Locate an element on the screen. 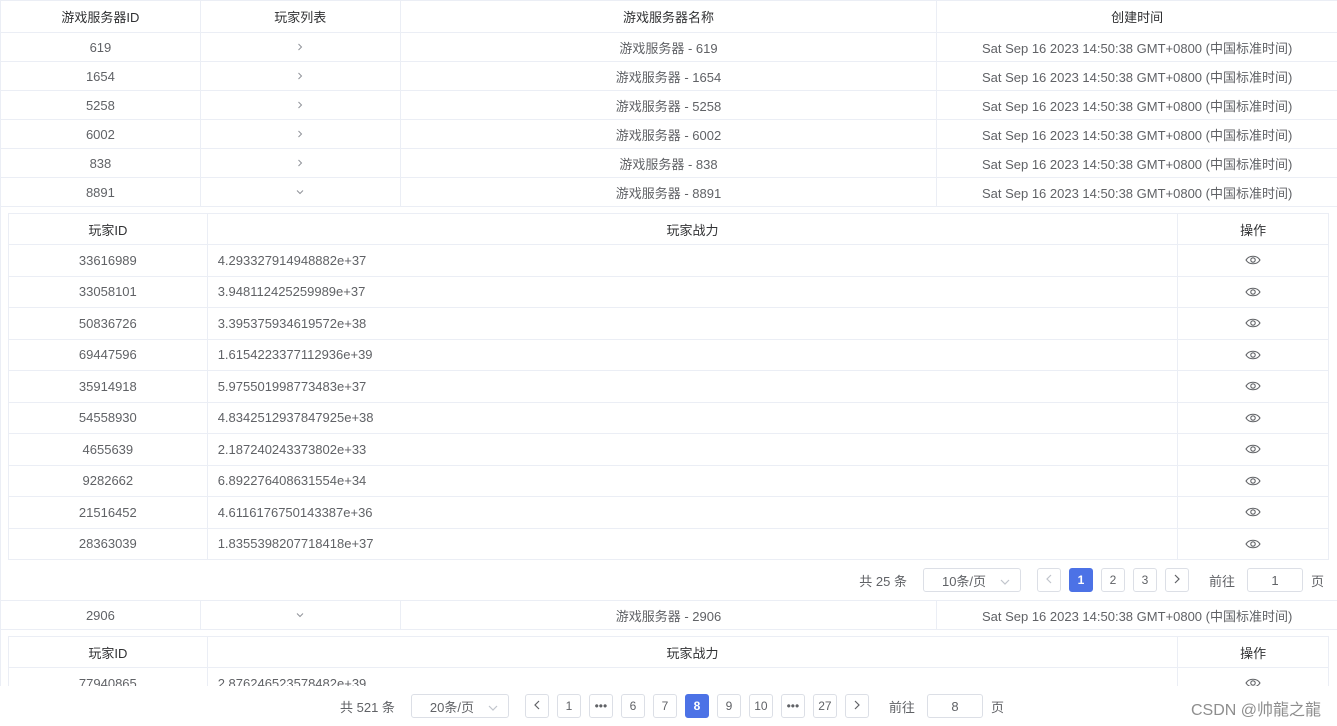 The height and width of the screenshot is (726, 1337). header-player-id: 玩家ID is located at coordinates (108, 229).